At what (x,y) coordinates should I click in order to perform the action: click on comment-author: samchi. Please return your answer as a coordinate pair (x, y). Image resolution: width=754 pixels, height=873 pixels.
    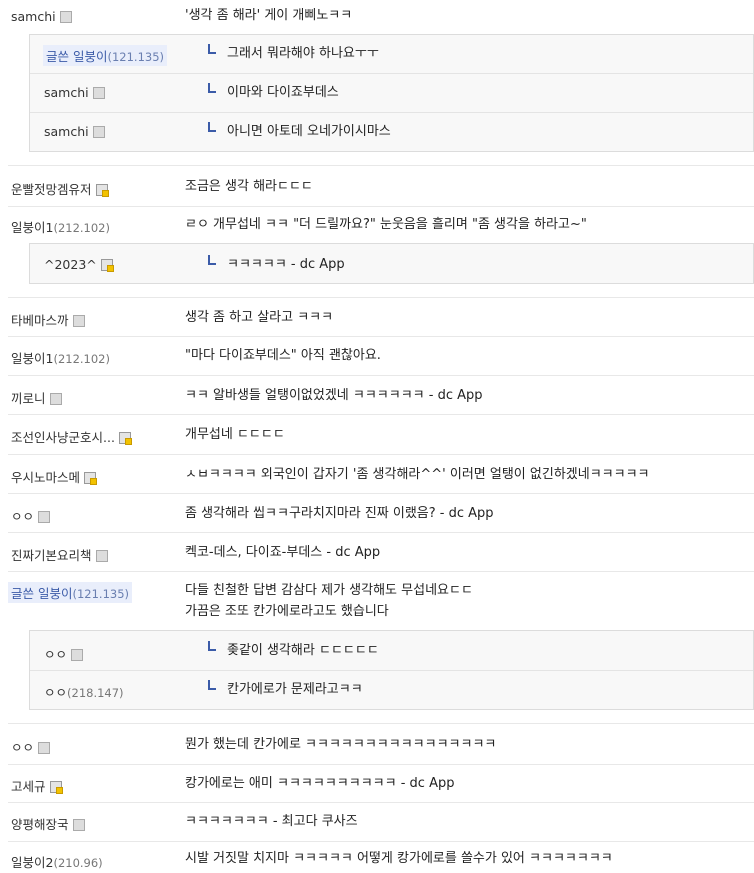
    Looking at the image, I should click on (41, 16).